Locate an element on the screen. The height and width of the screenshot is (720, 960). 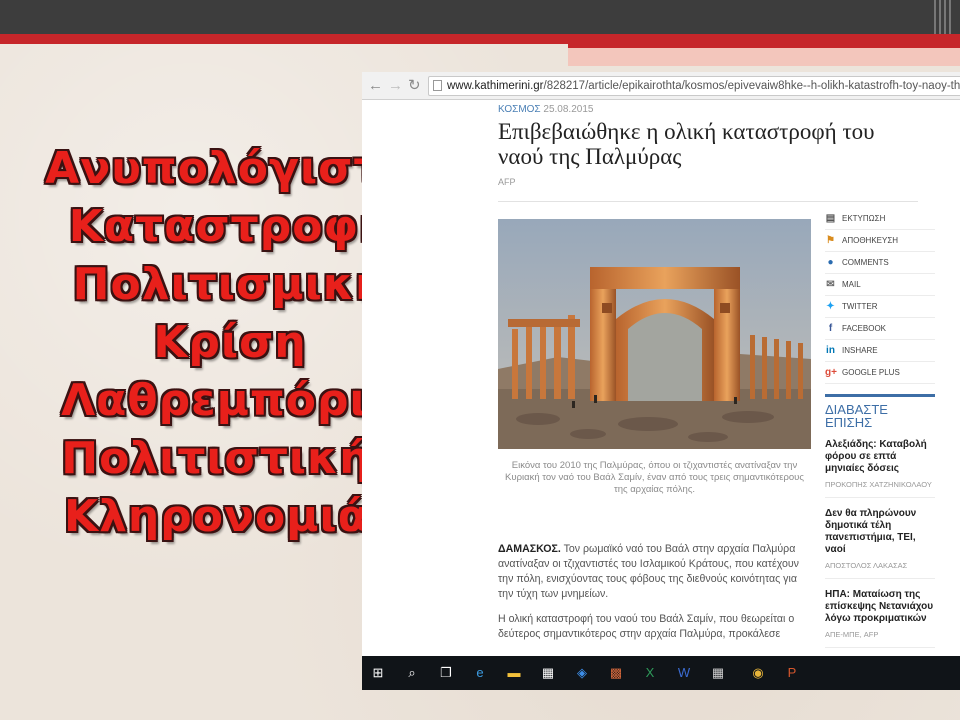
read-also-author: ΑΠΟΣΤΟΛΟΣ ΛΑΚΑΣΑΣ is located at coordinates (880, 570).